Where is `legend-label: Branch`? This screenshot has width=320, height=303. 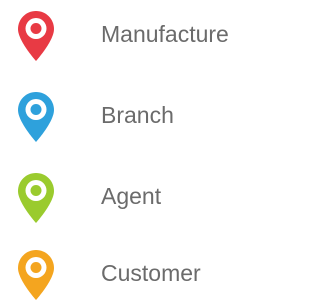
legend-label: Branch is located at coordinates (137, 115).